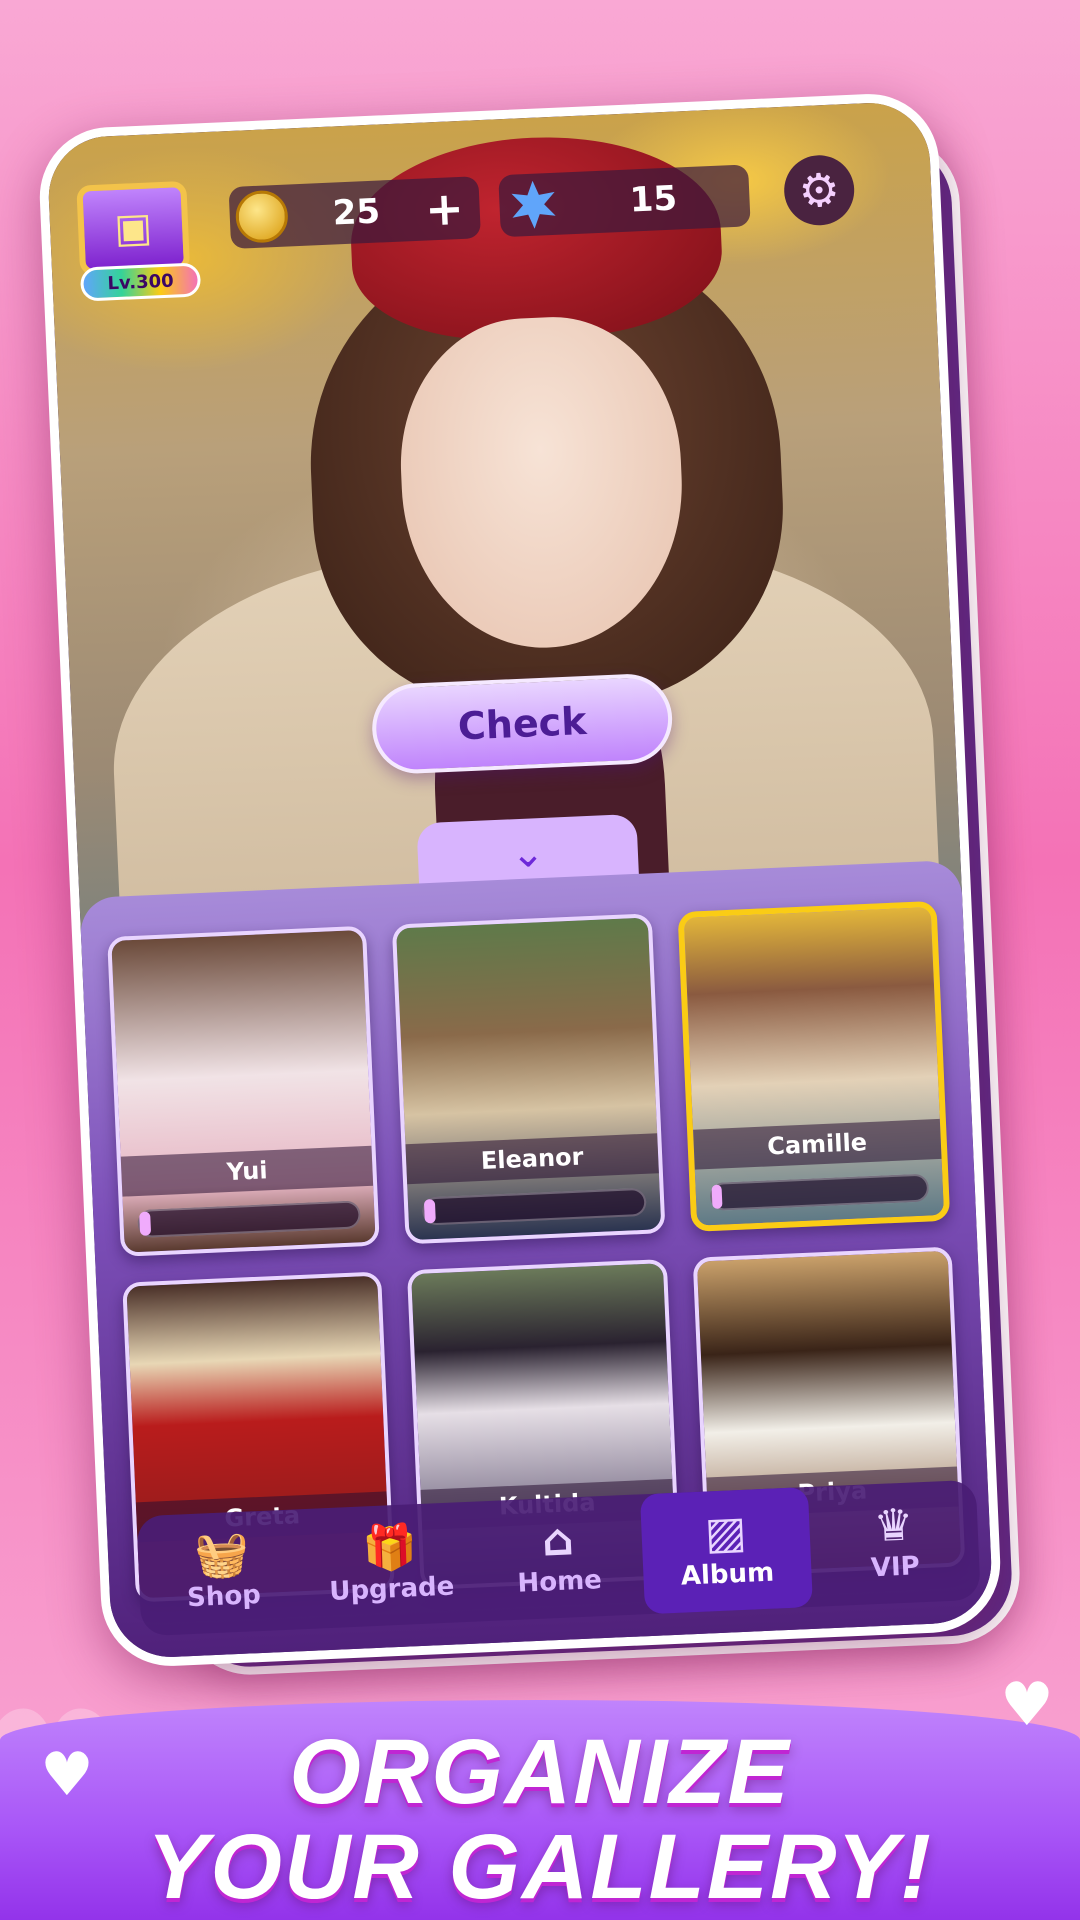 The width and height of the screenshot is (1080, 1920). What do you see at coordinates (529, 1079) in the screenshot?
I see `album-card-eleanor: Eleanor` at bounding box center [529, 1079].